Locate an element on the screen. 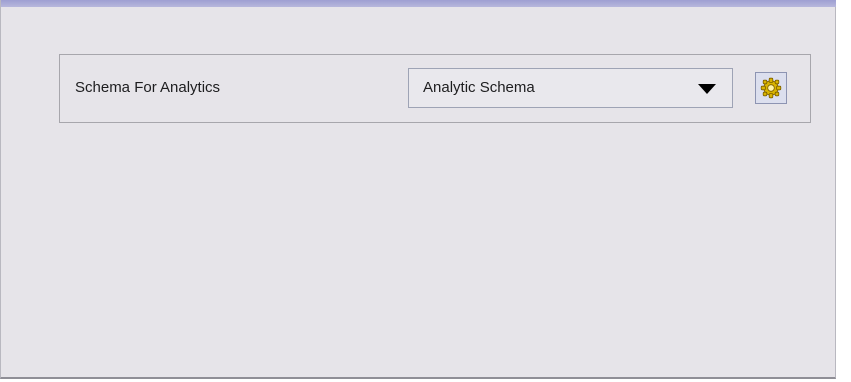 The height and width of the screenshot is (382, 851). schema-select-value: Analytic Schema is located at coordinates (479, 87).